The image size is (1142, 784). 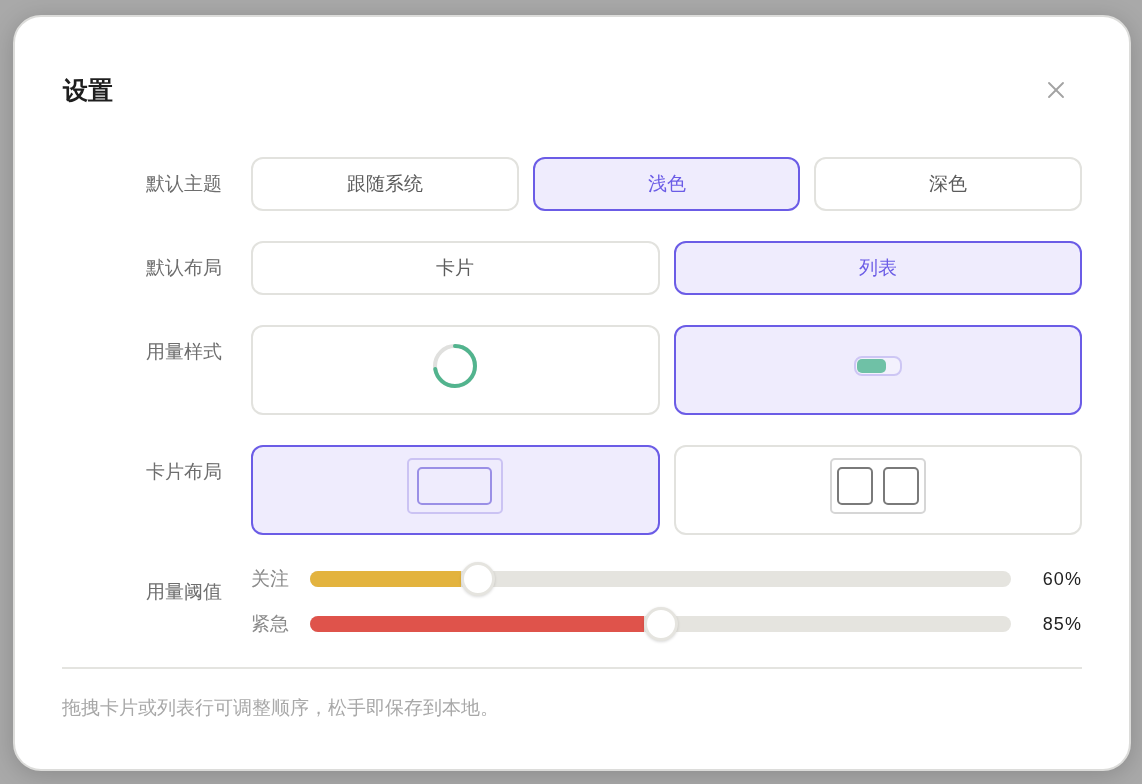 What do you see at coordinates (88, 90) in the screenshot?
I see `dialog-title: 设置` at bounding box center [88, 90].